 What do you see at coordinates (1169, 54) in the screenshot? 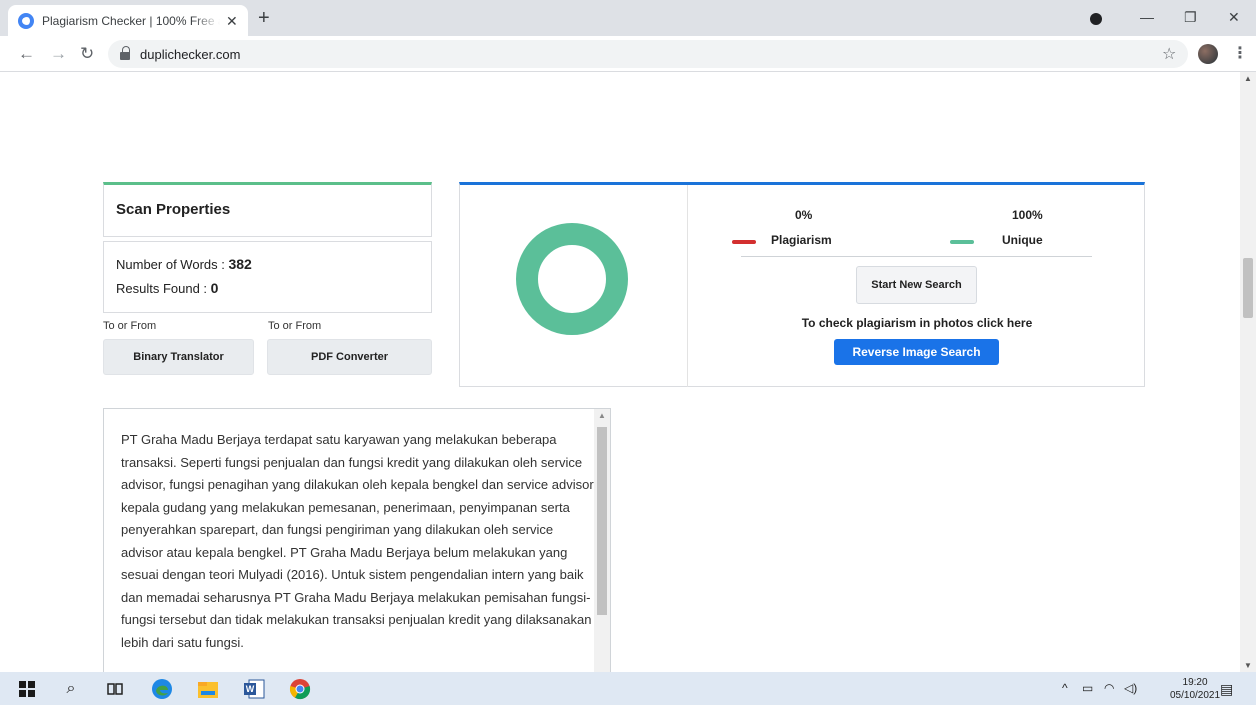
I see `star-icon: ☆` at bounding box center [1169, 54].